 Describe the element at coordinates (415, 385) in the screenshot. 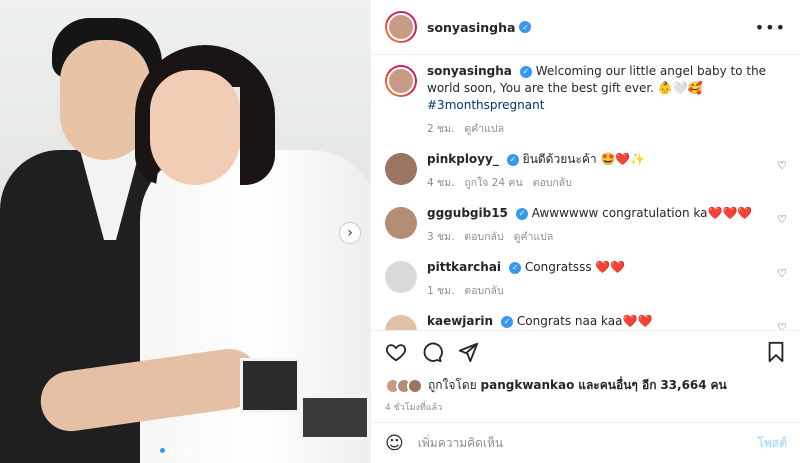

I see `liker-avatar` at that location.